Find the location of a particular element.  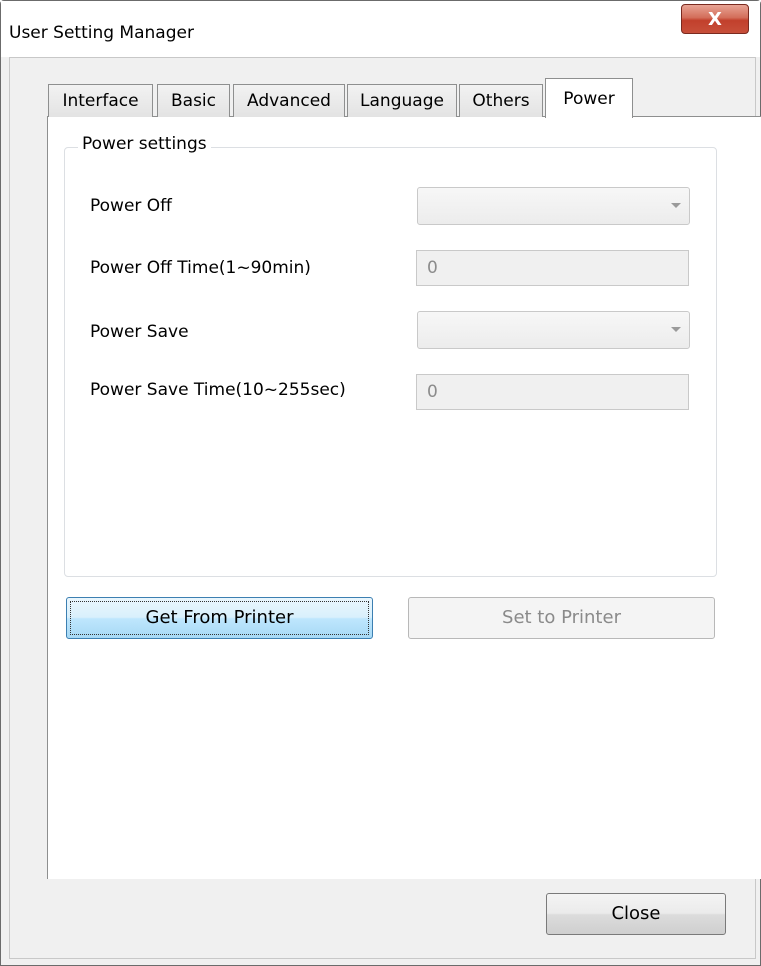

tab-others: Others is located at coordinates (501, 100).